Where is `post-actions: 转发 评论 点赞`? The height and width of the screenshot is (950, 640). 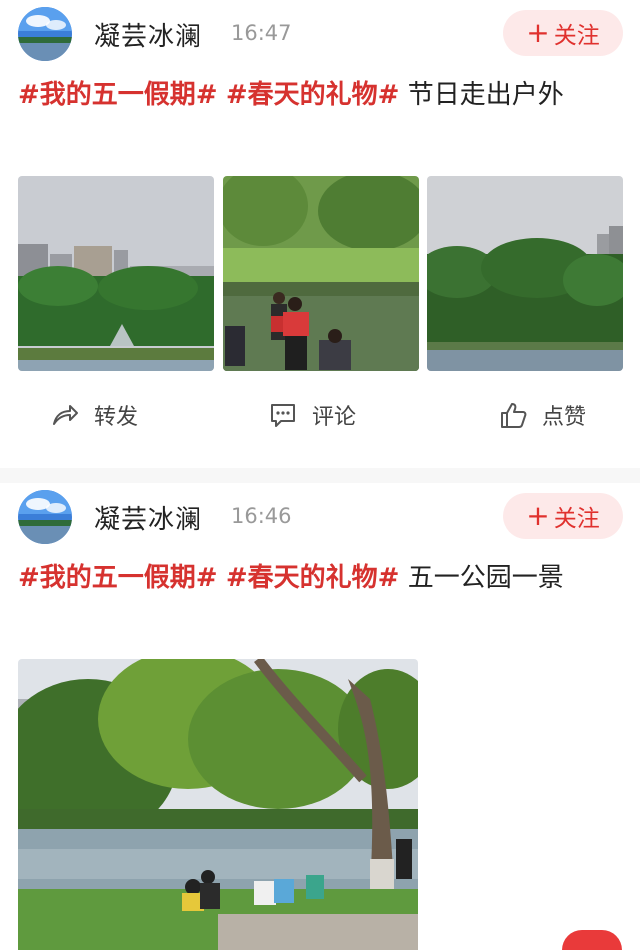 post-actions: 转发 评论 点赞 is located at coordinates (320, 415).